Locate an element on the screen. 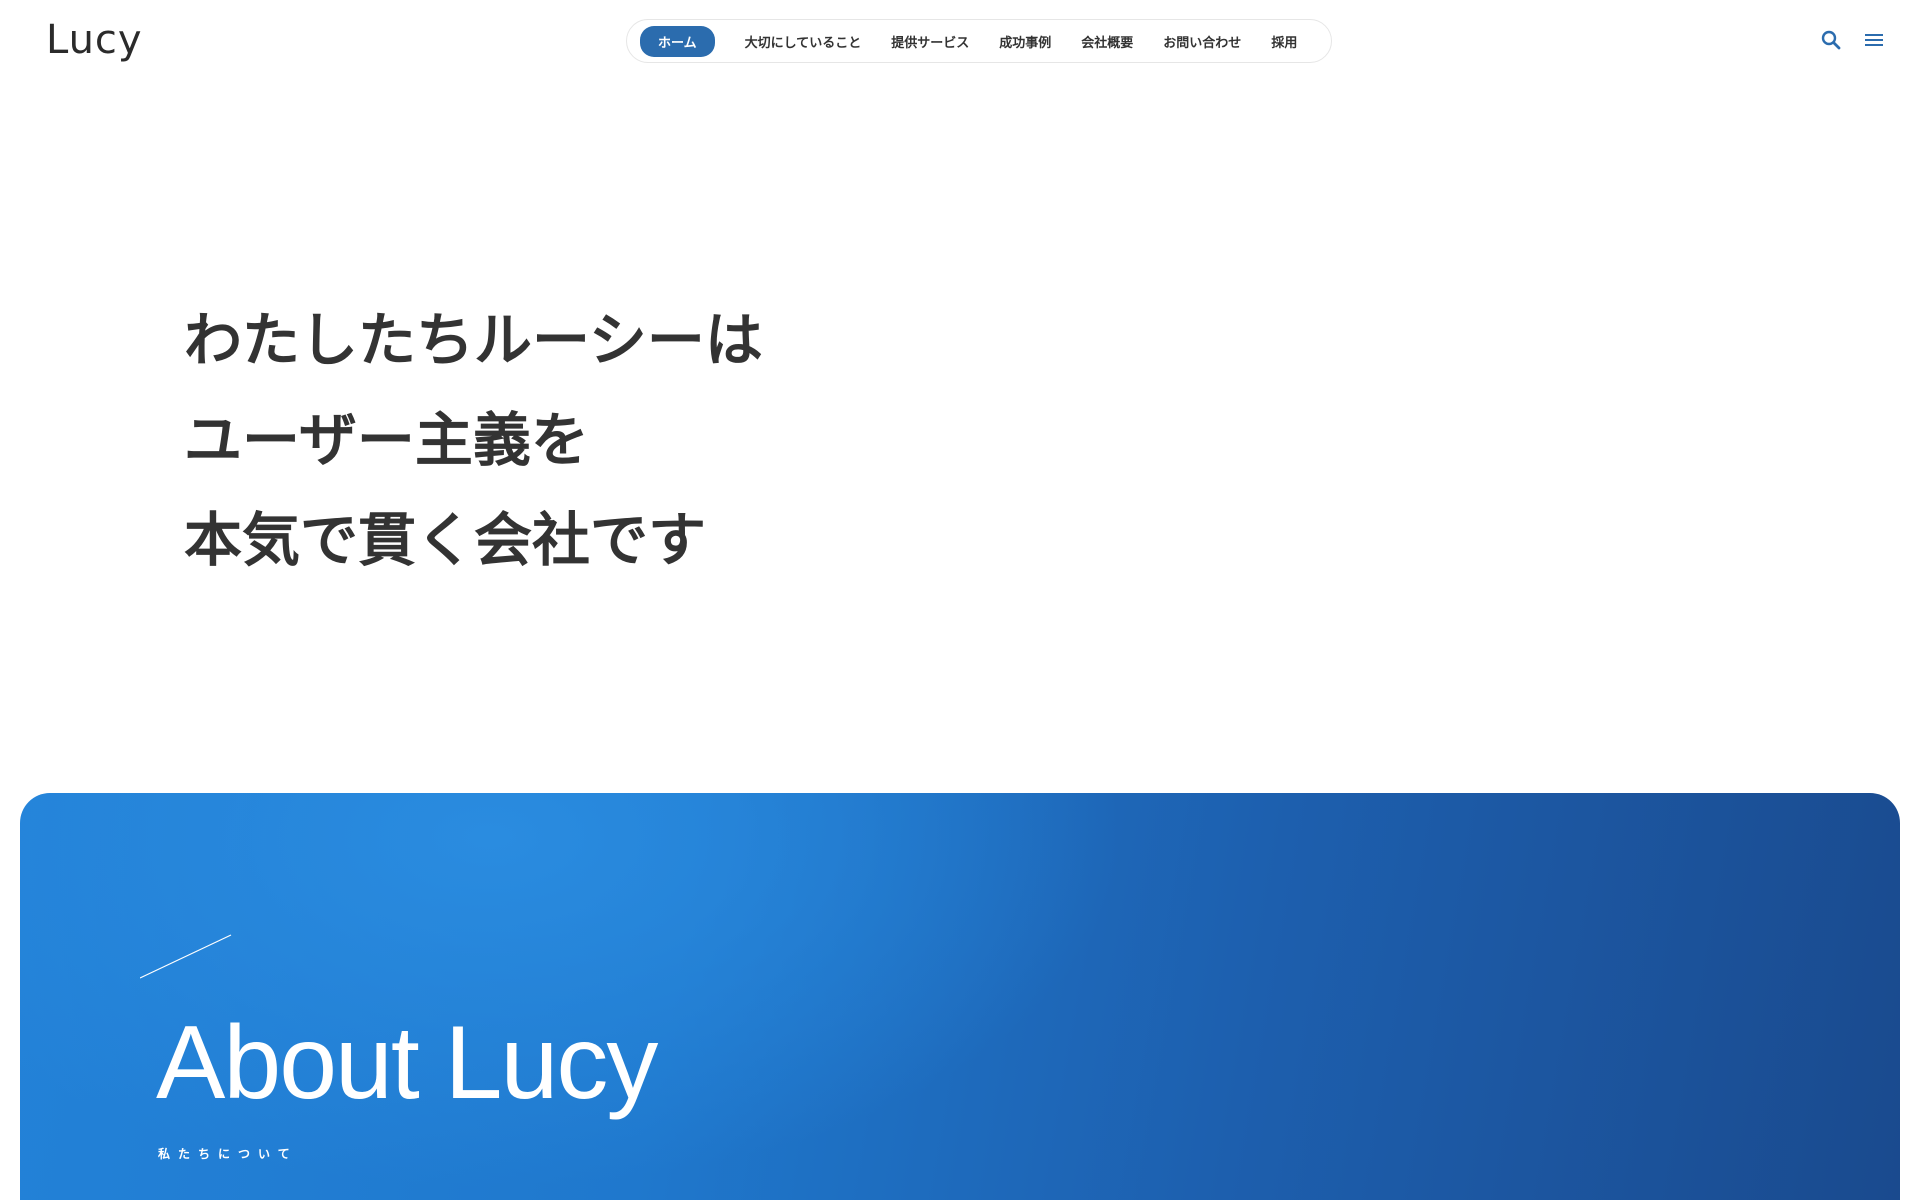 This screenshot has width=1920, height=1200. hero-line: わたしたちルーシーは is located at coordinates (473, 340).